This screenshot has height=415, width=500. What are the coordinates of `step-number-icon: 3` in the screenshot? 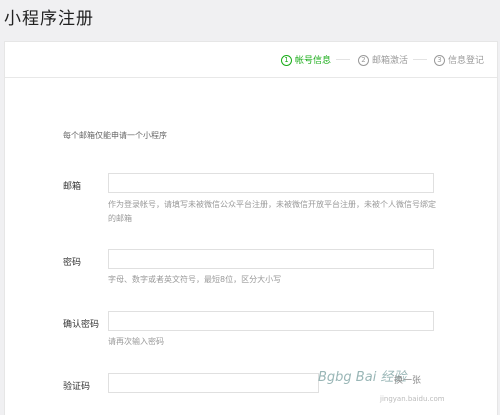 It's located at (439, 60).